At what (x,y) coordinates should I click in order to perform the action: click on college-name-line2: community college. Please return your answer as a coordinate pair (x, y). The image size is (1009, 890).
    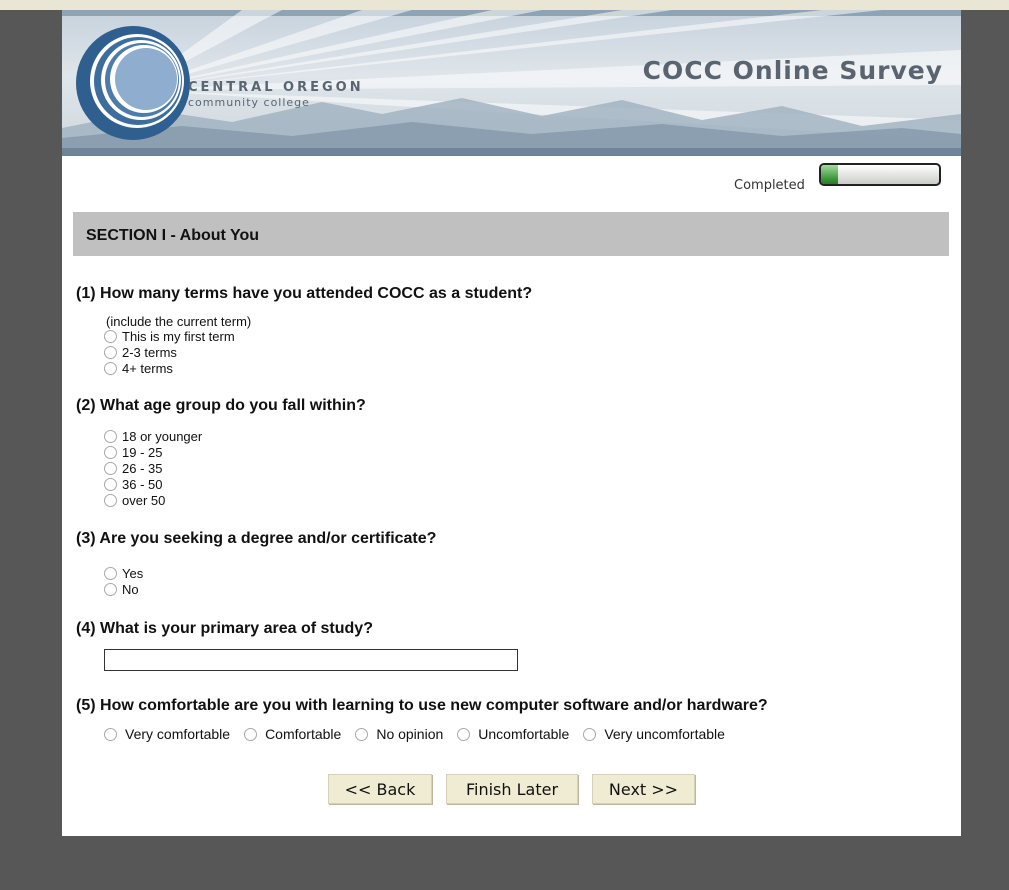
    Looking at the image, I should click on (249, 102).